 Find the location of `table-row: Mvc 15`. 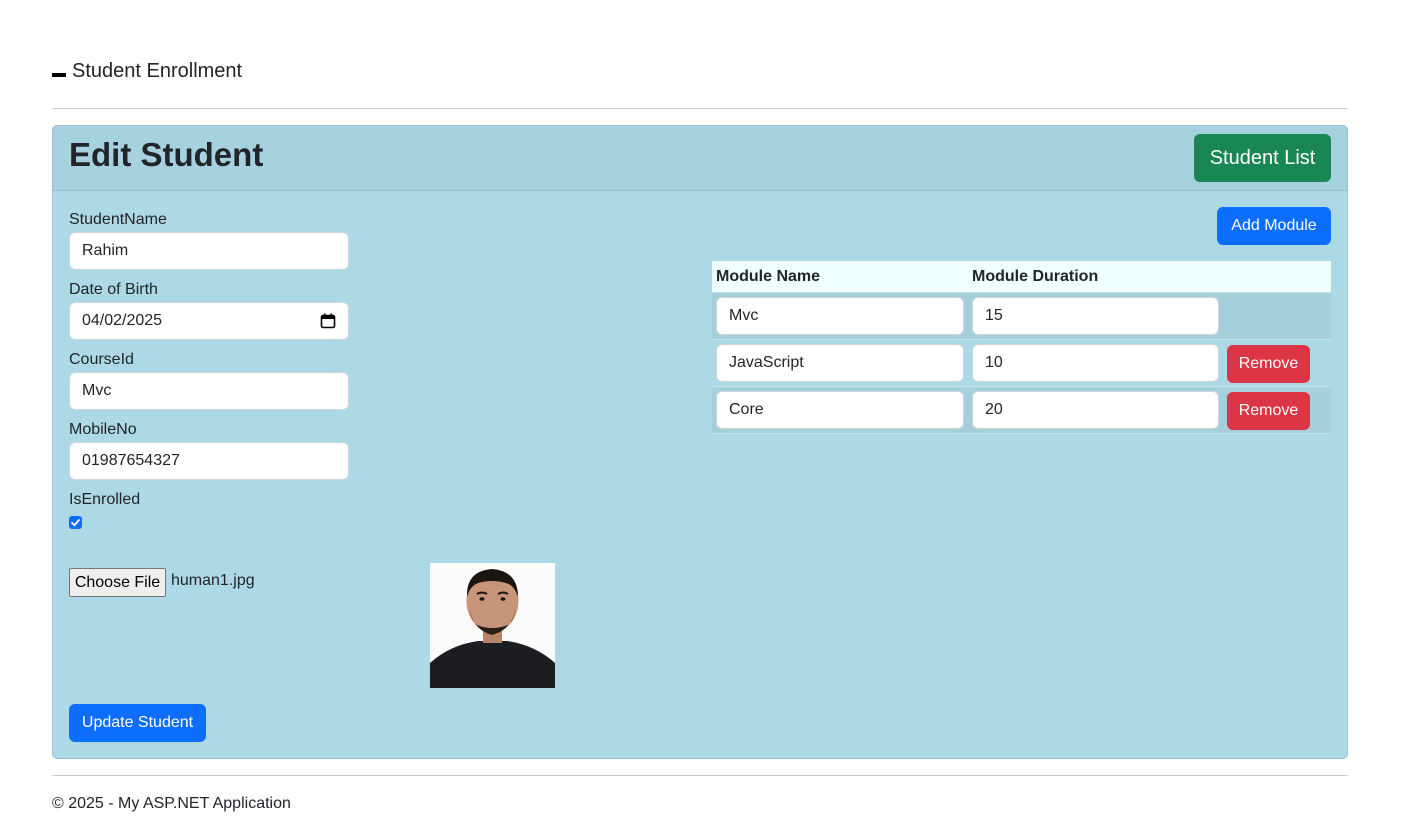

table-row: Mvc 15 is located at coordinates (1021, 316).